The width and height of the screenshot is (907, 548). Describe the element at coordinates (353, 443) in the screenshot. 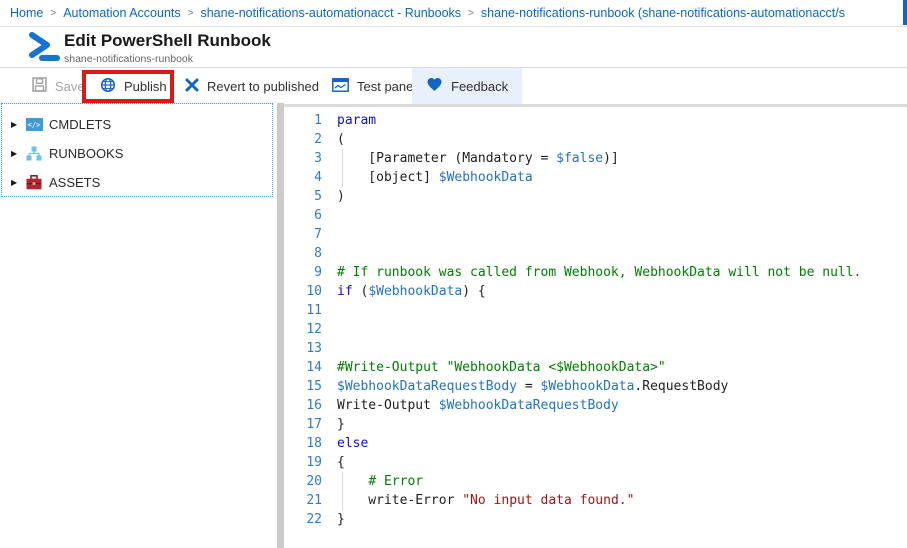

I see `code-text: else` at that location.